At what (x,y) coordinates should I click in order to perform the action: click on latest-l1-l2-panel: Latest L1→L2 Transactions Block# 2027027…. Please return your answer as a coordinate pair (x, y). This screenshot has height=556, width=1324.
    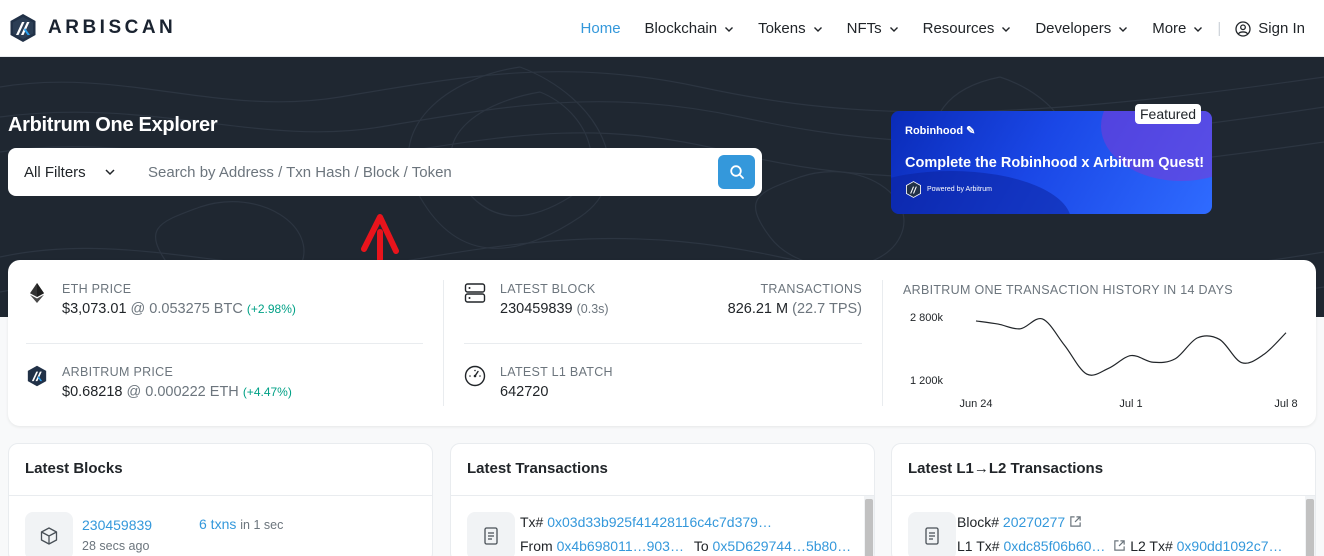
    Looking at the image, I should click on (1103, 499).